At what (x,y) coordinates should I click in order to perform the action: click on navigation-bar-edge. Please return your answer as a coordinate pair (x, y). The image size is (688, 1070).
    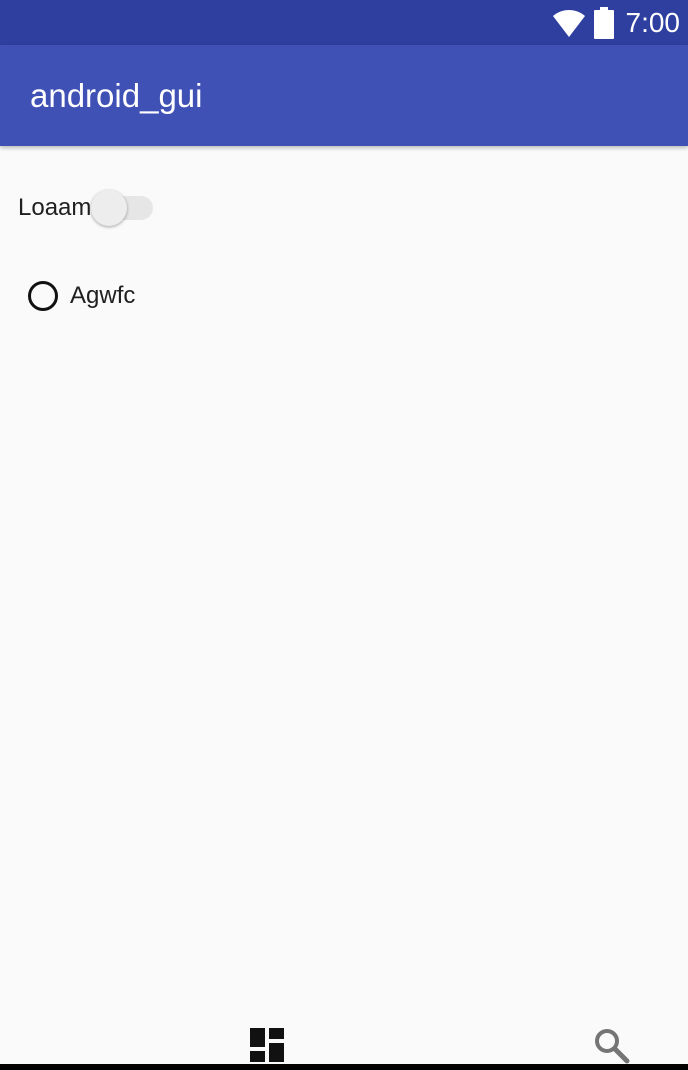
    Looking at the image, I should click on (344, 1067).